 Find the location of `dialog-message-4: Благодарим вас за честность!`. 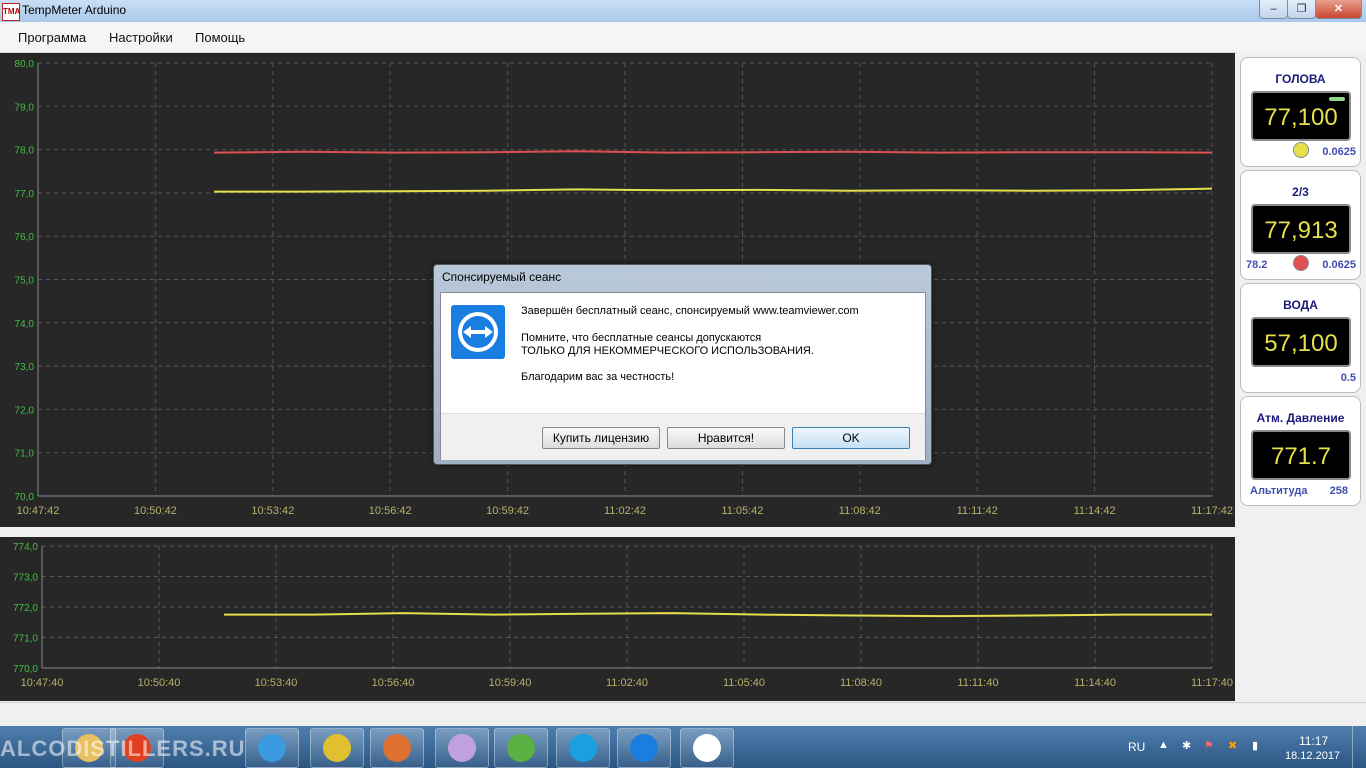

dialog-message-4: Благодарим вас за честность! is located at coordinates (598, 377).